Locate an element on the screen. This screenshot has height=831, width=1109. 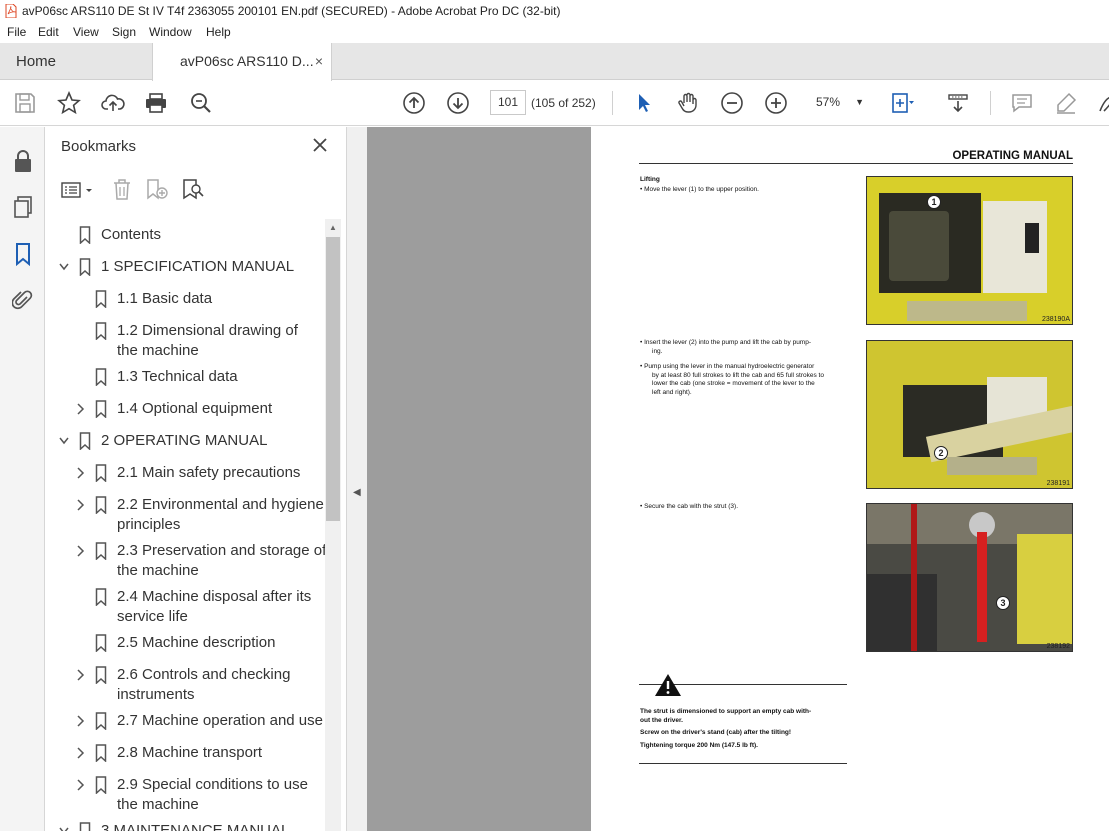
options-menu-icon is located at coordinates (79, 190).